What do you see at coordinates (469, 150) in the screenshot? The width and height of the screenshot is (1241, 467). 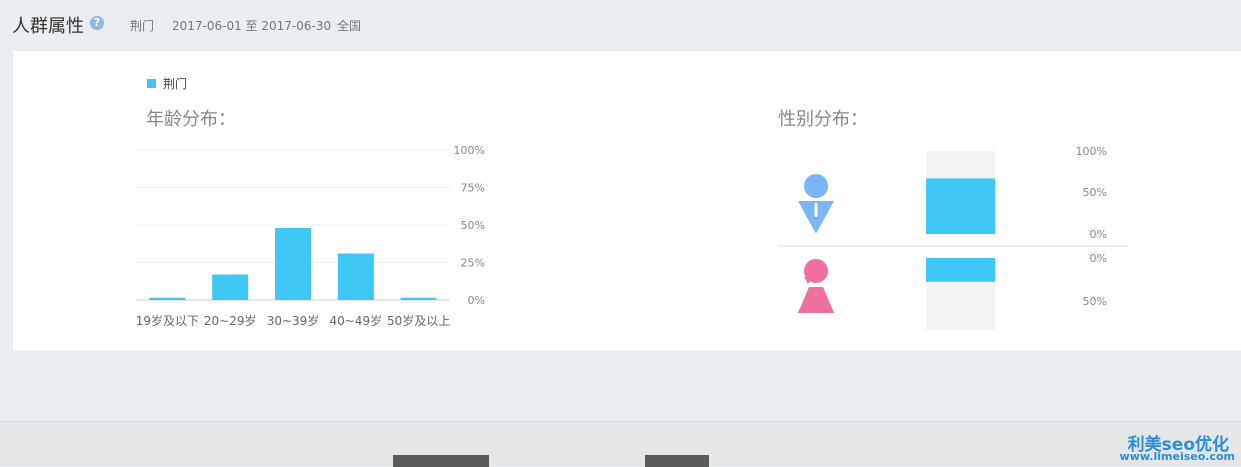 I see `y-tick-label: 100%` at bounding box center [469, 150].